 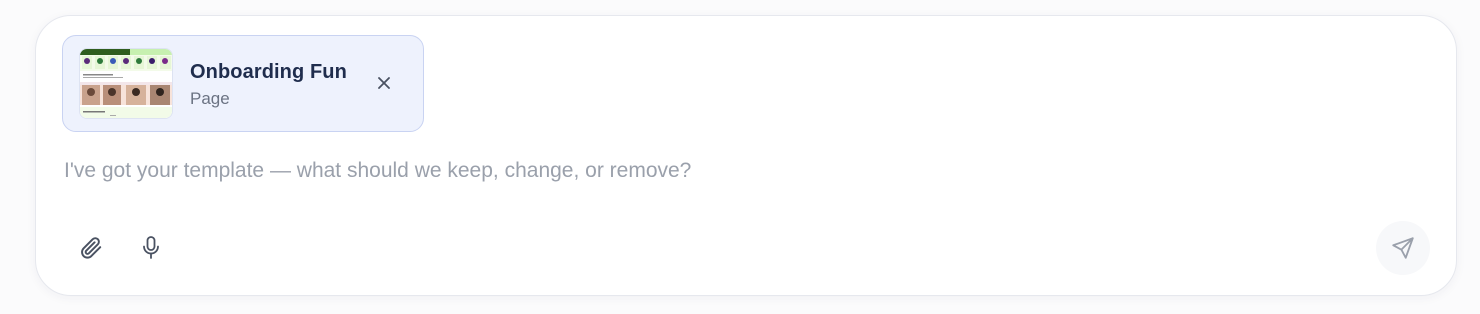 What do you see at coordinates (714, 171) in the screenshot?
I see `message-input` at bounding box center [714, 171].